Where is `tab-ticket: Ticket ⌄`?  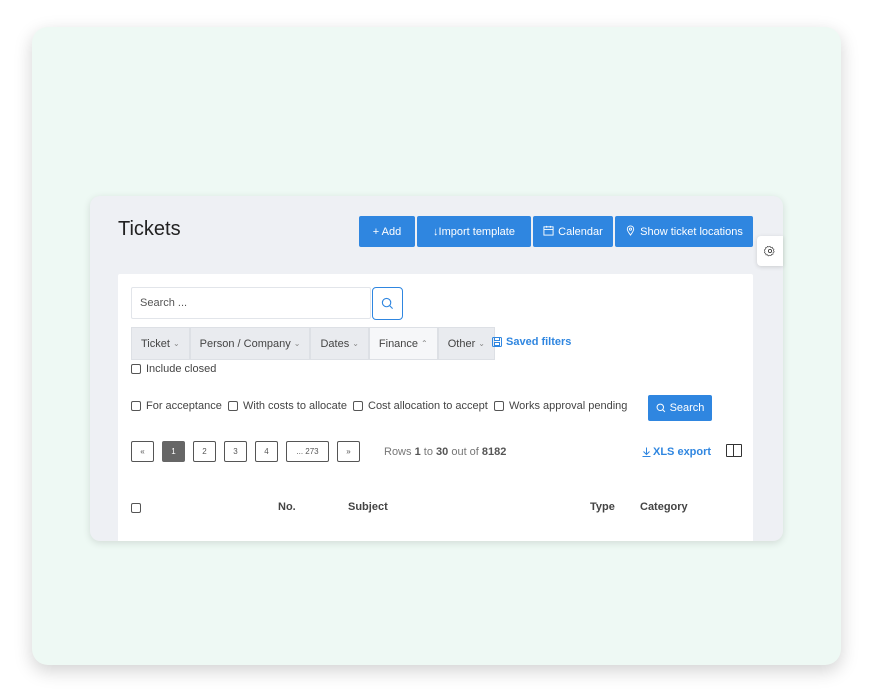
tab-ticket: Ticket ⌄ is located at coordinates (160, 343).